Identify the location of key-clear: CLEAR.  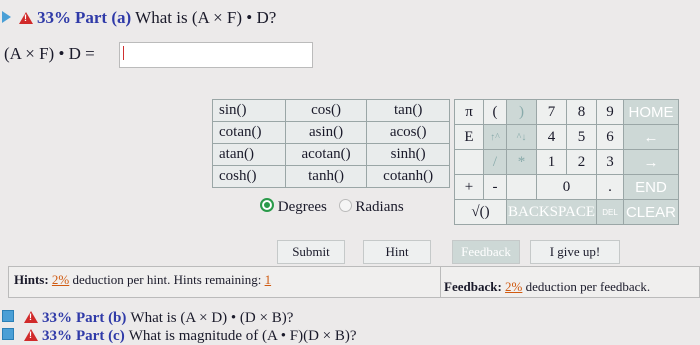
(650, 212).